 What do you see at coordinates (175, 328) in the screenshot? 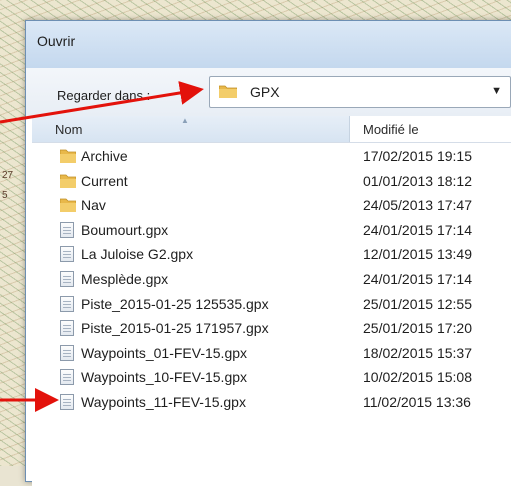
I see `file-name: Piste_2015-01-25 171957.gpx` at bounding box center [175, 328].